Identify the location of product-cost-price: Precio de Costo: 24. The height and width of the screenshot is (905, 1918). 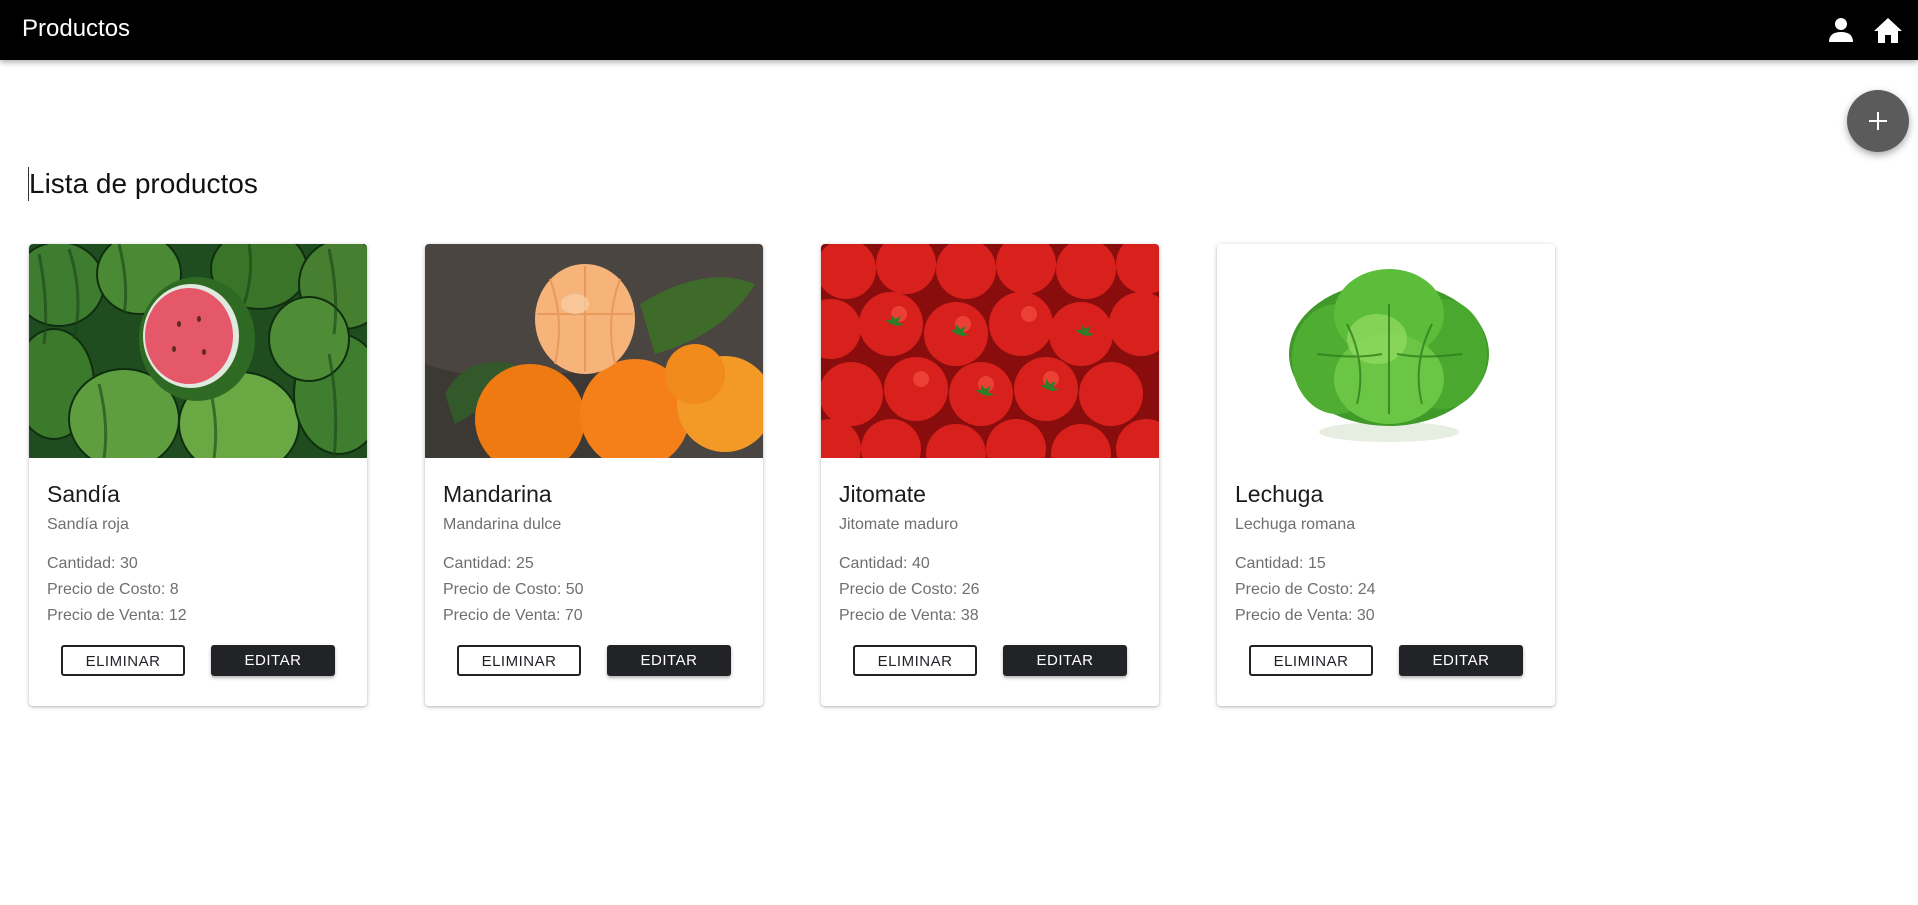
(1305, 589).